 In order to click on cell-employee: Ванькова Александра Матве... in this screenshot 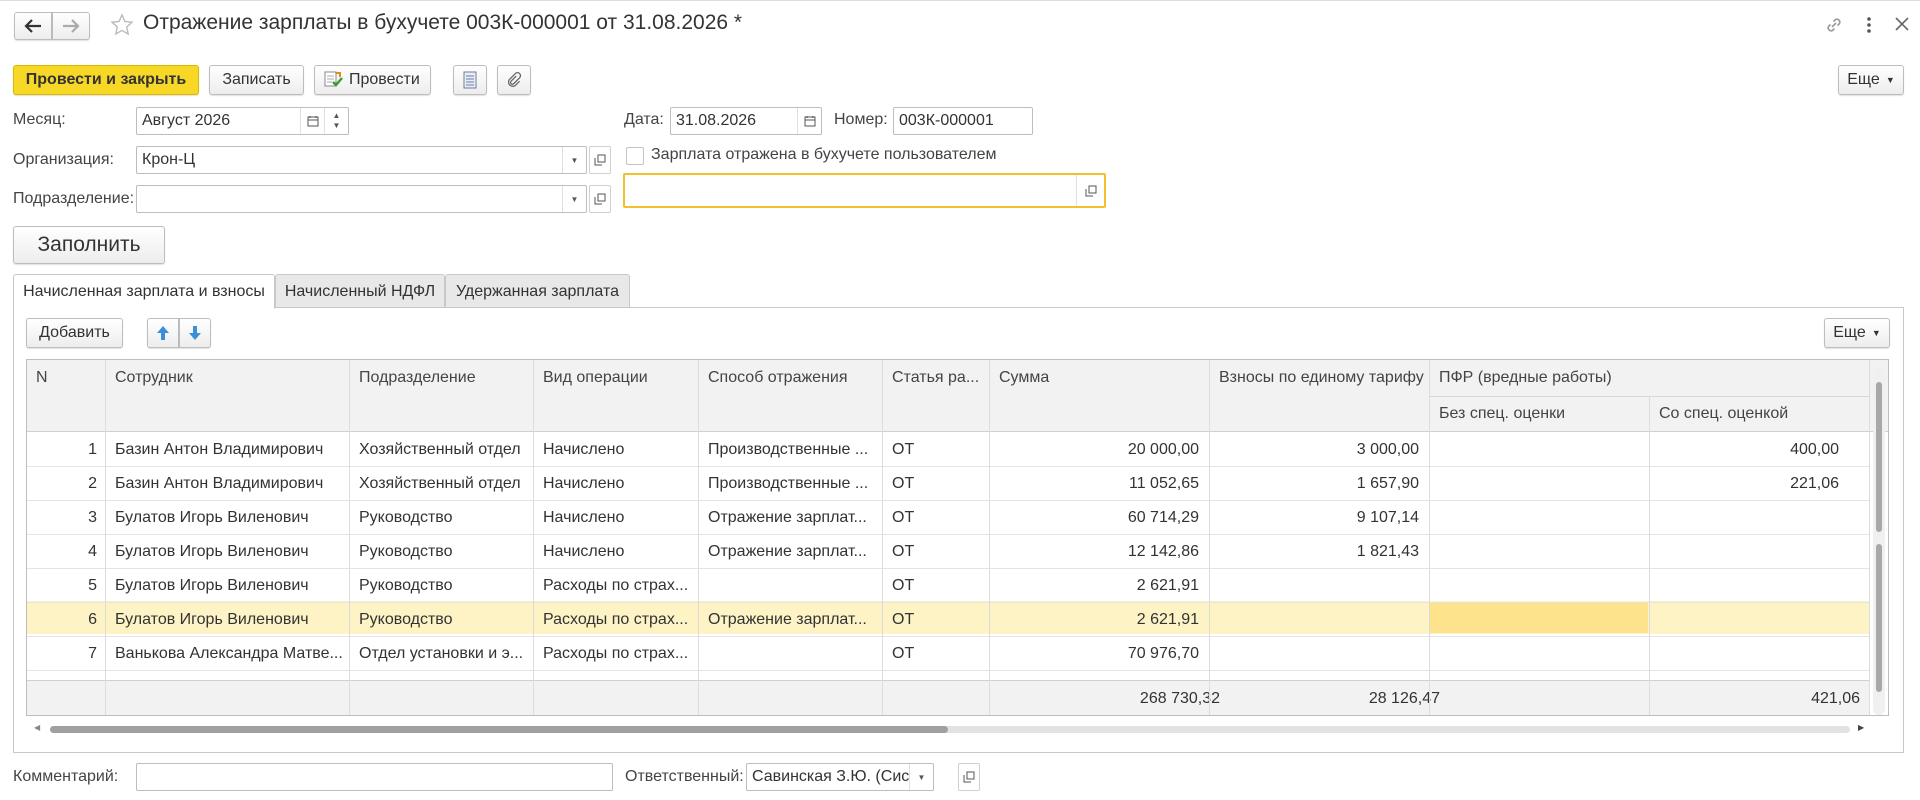, I will do `click(229, 654)`.